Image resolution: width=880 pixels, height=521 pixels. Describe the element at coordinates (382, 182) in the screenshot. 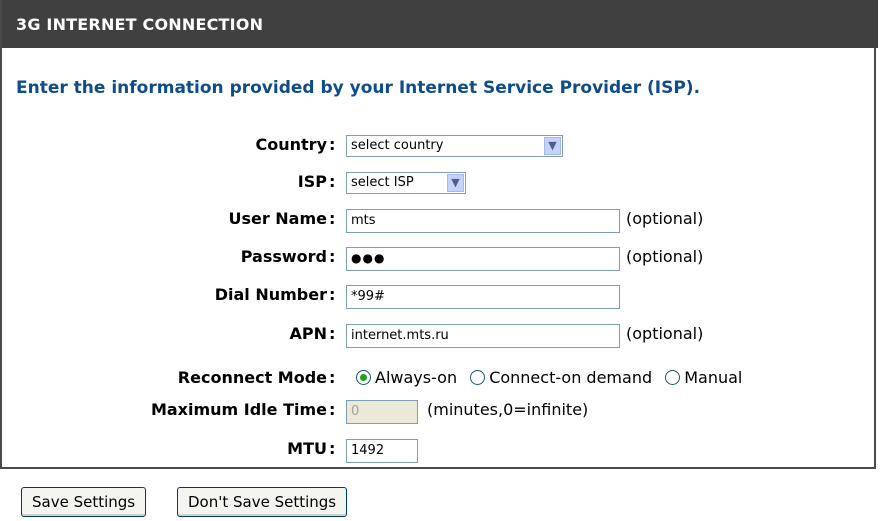

I see `isp-select-value: select ISP` at that location.